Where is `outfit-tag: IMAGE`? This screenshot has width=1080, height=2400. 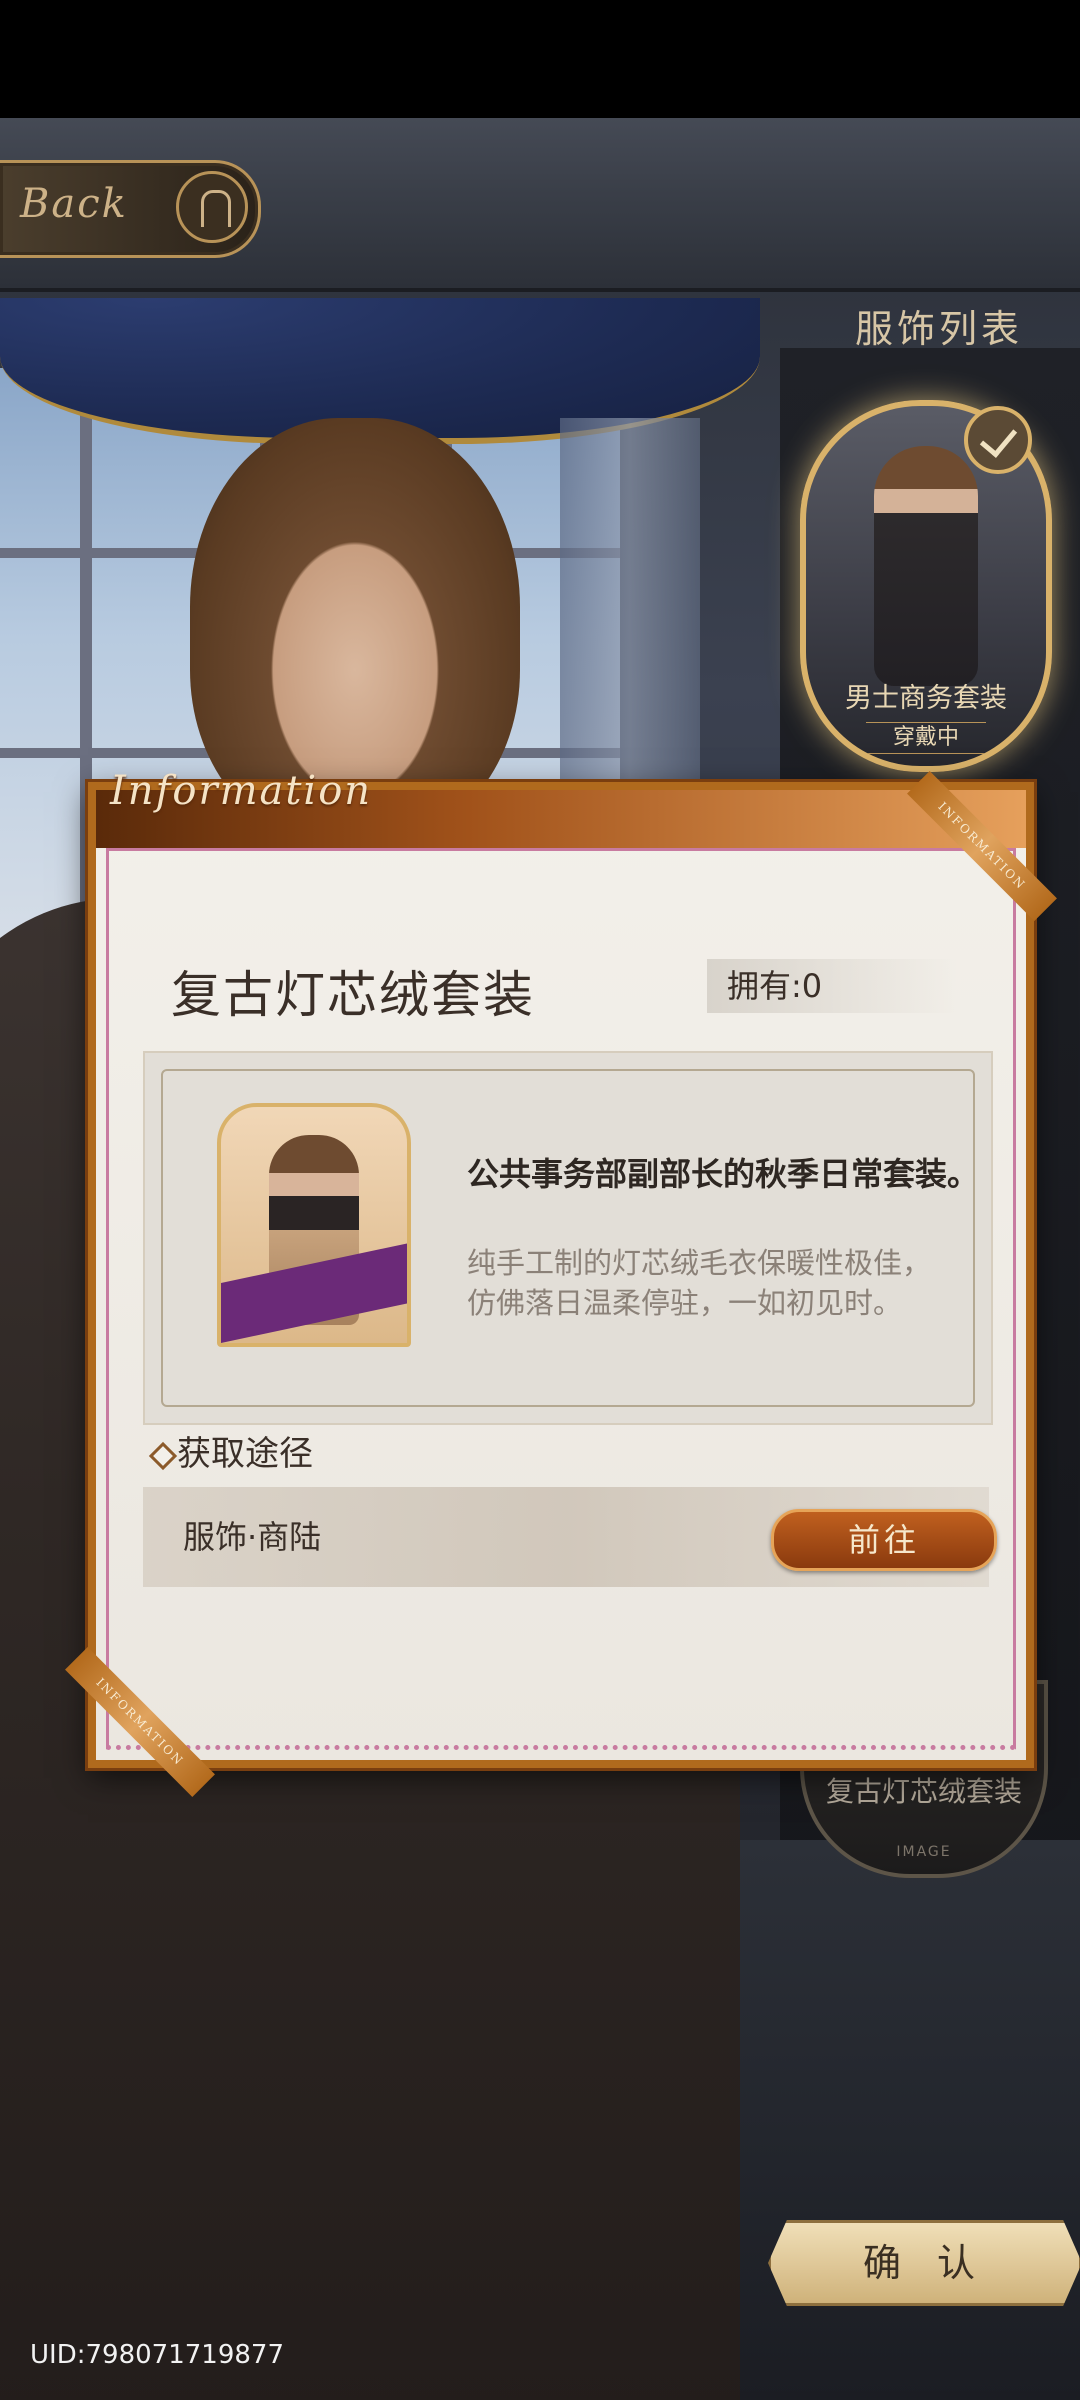 outfit-tag: IMAGE is located at coordinates (924, 1852).